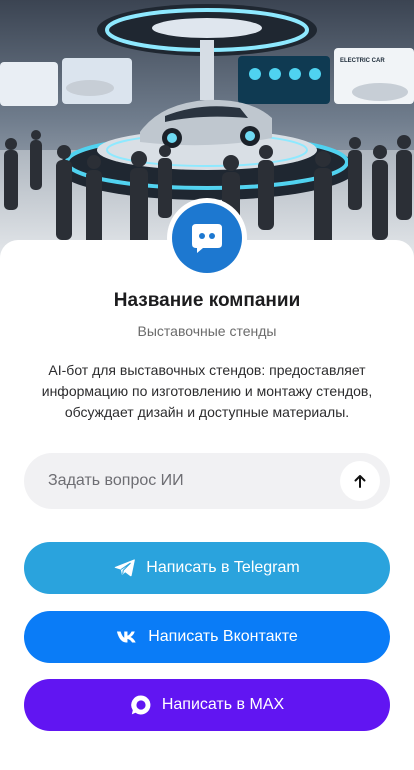 This screenshot has width=414, height=770. What do you see at coordinates (362, 61) in the screenshot?
I see `hero-sign-text: ELECTRIC CAR` at bounding box center [362, 61].